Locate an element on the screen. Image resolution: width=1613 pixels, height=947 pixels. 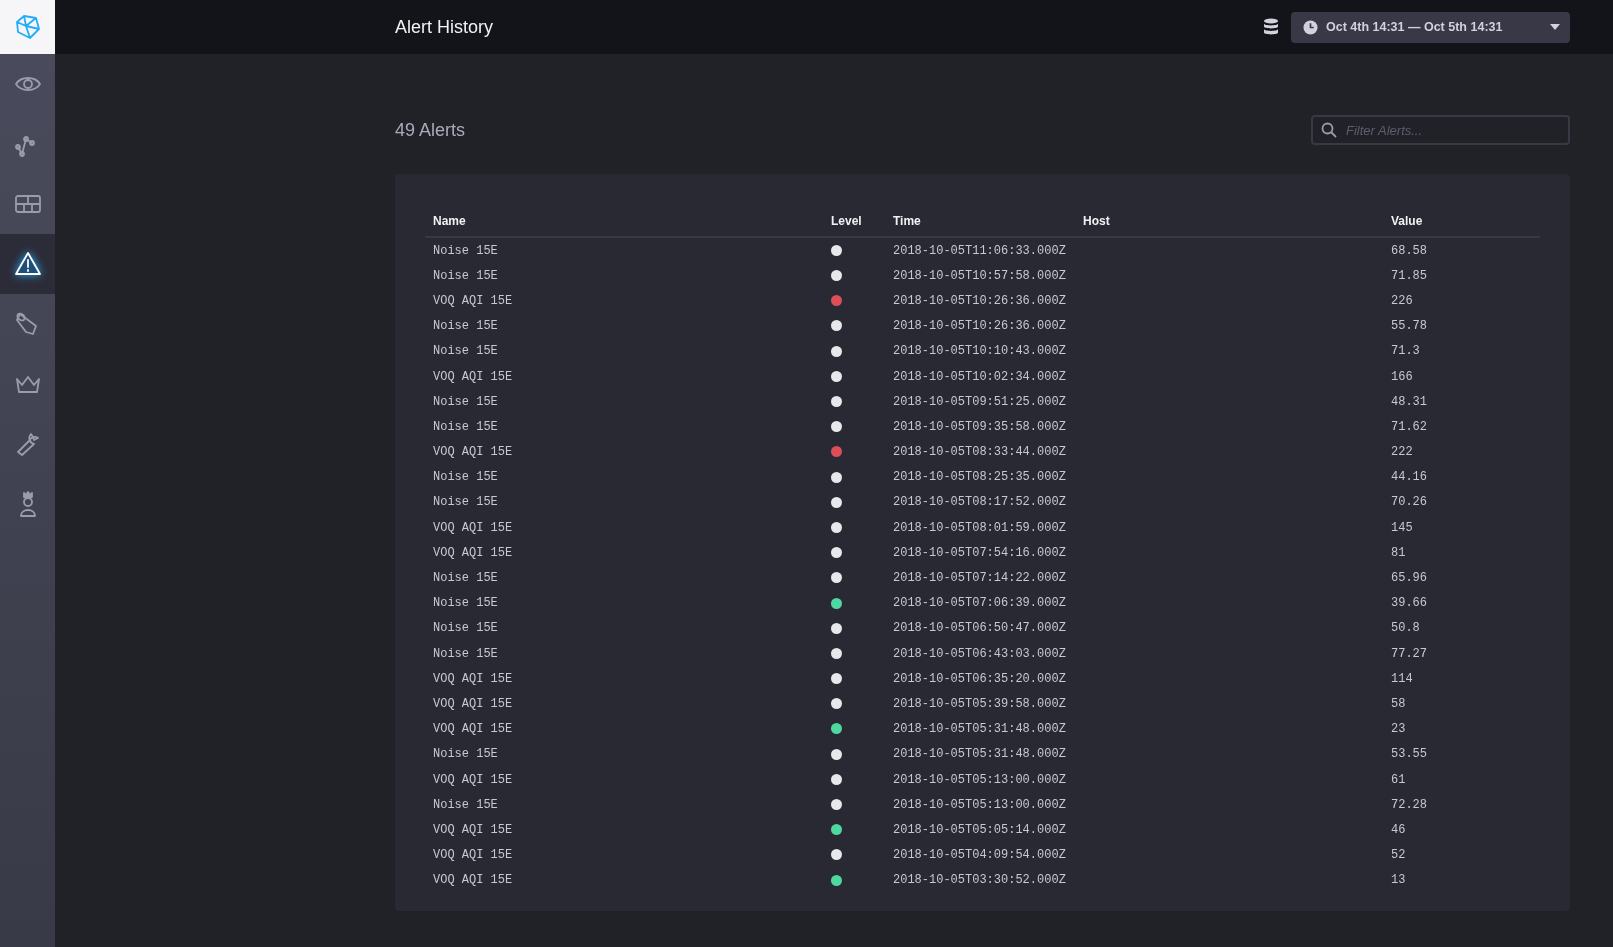
table-cell-text: 44.16 is located at coordinates (1409, 478).